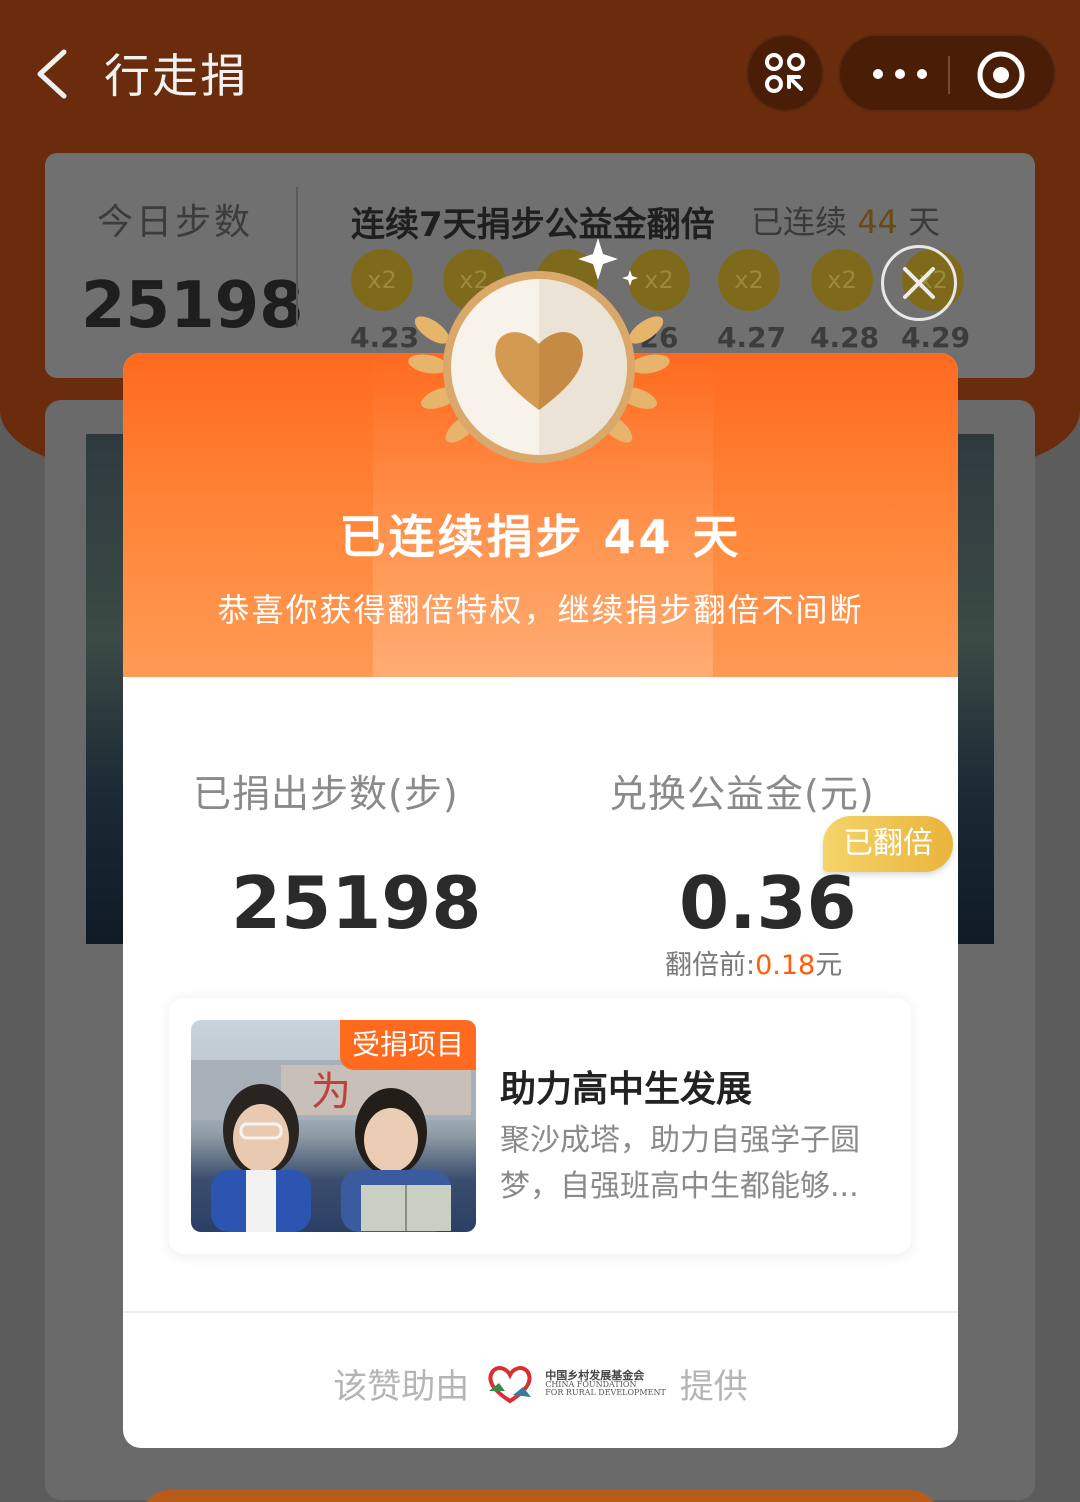  Describe the element at coordinates (297, 257) in the screenshot. I see `divider` at that location.